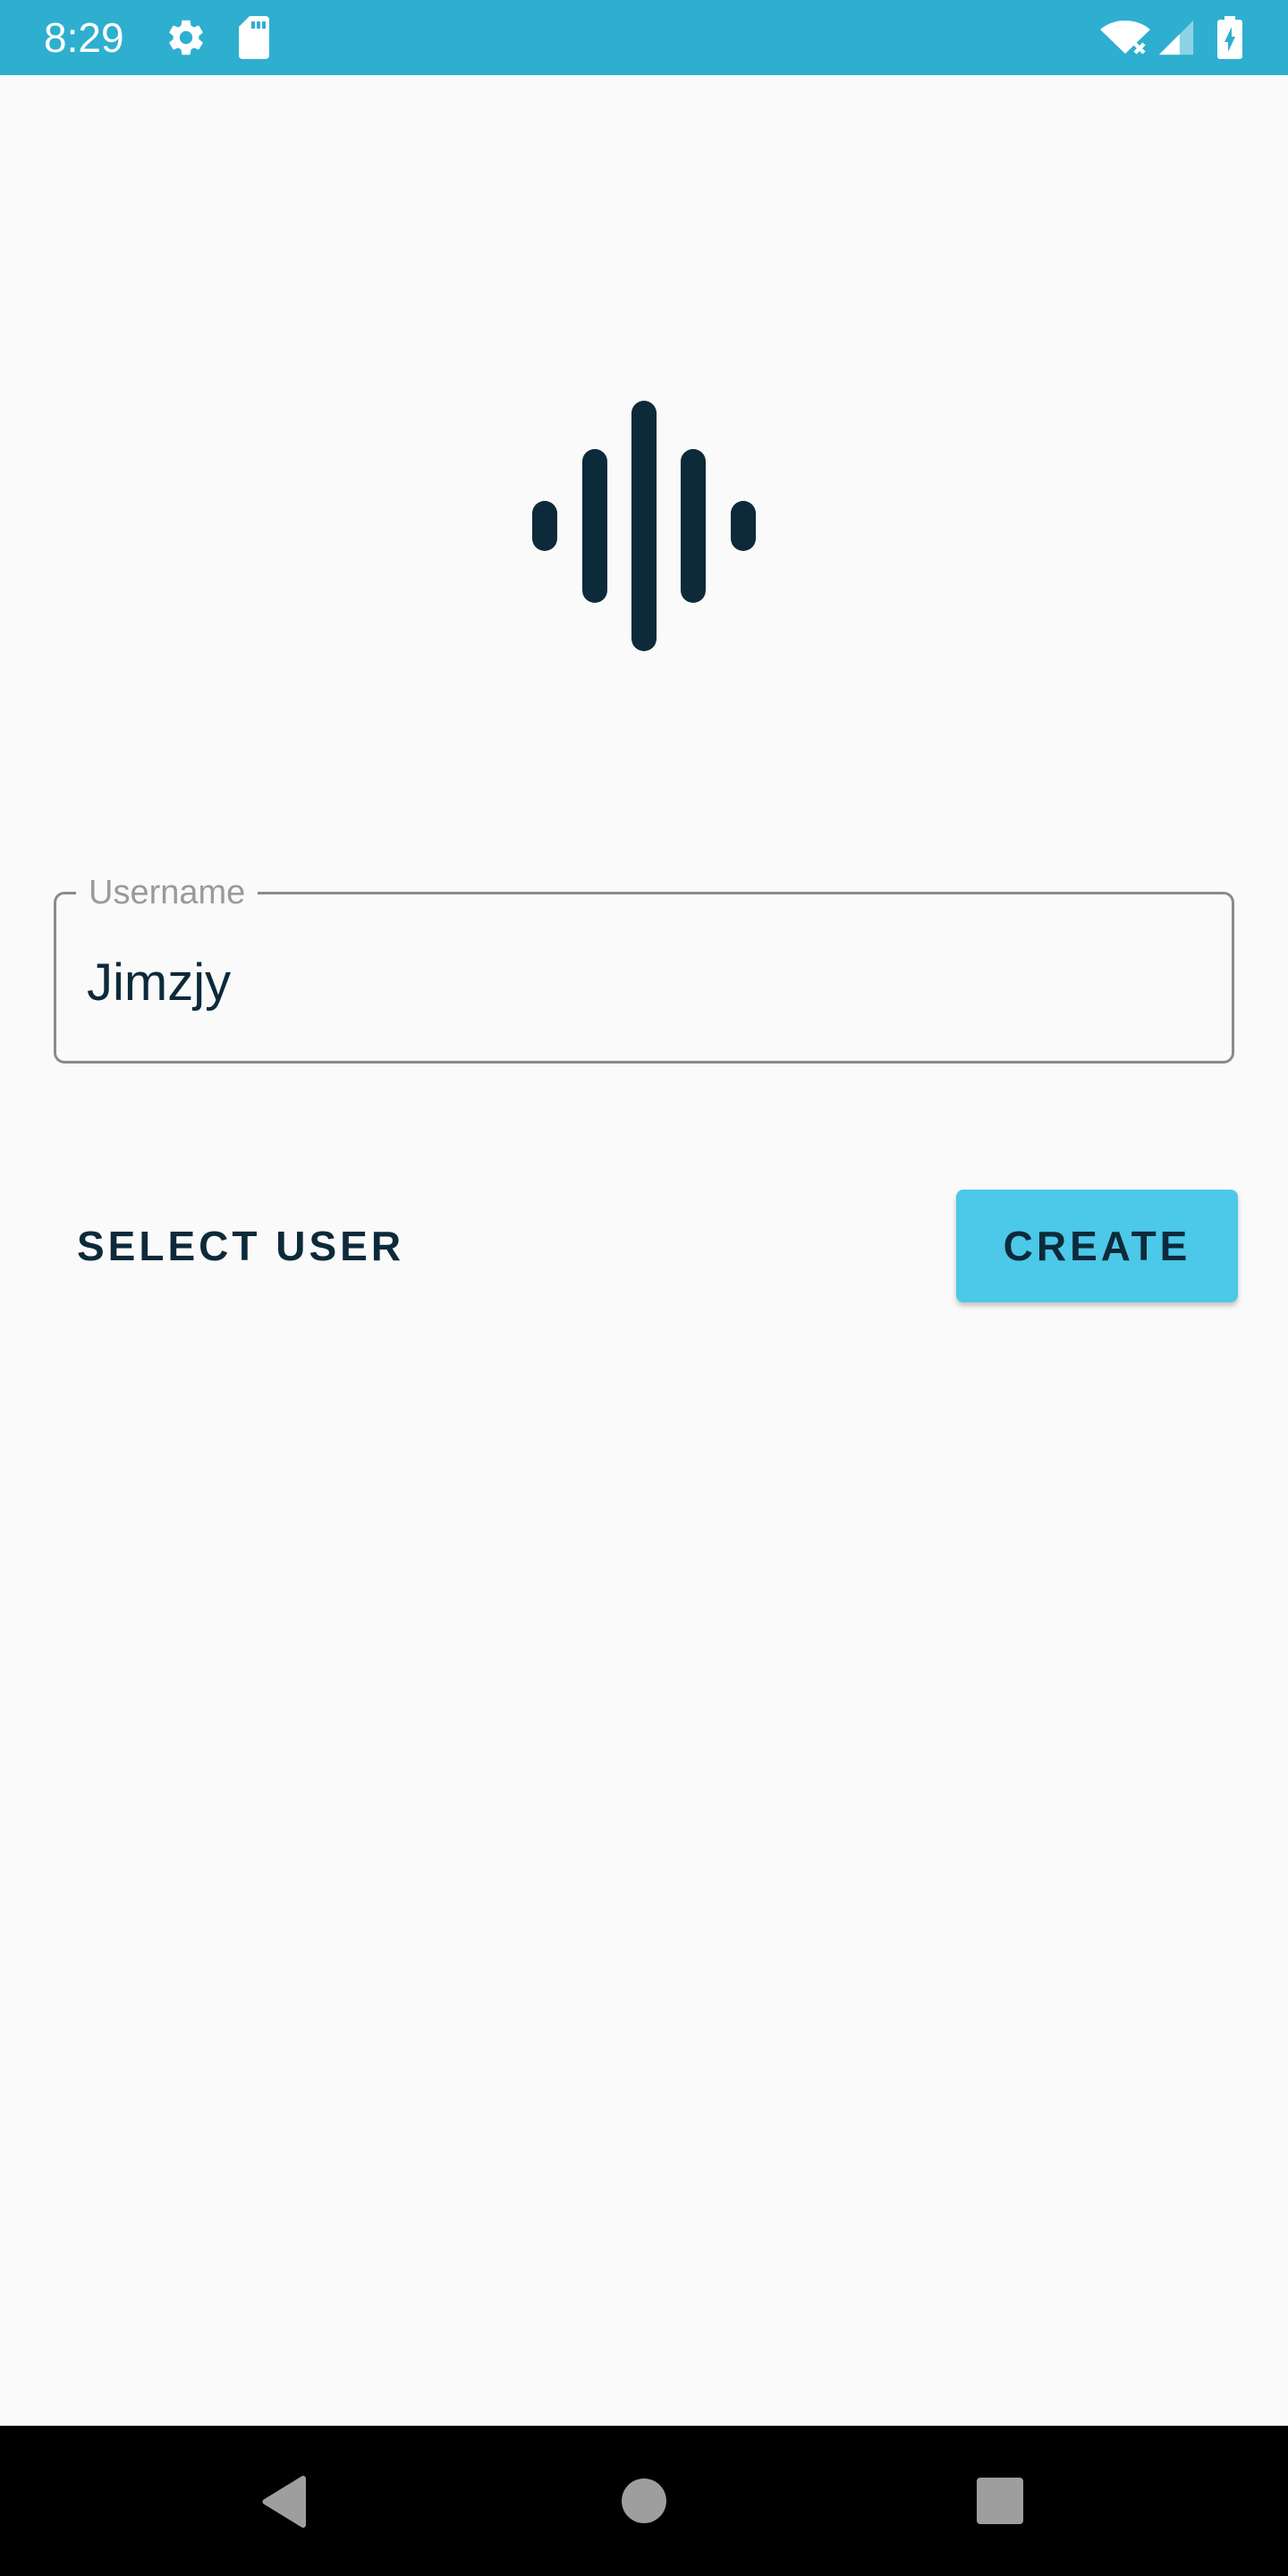  I want to click on status-bar: 8:29, so click(644, 37).